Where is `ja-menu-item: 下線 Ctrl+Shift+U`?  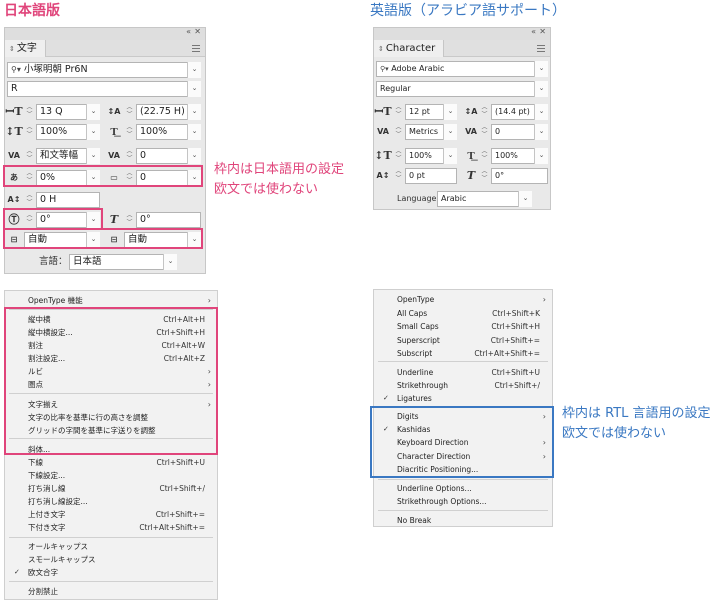
ja-menu-item: 下線 Ctrl+Shift+U is located at coordinates (111, 462).